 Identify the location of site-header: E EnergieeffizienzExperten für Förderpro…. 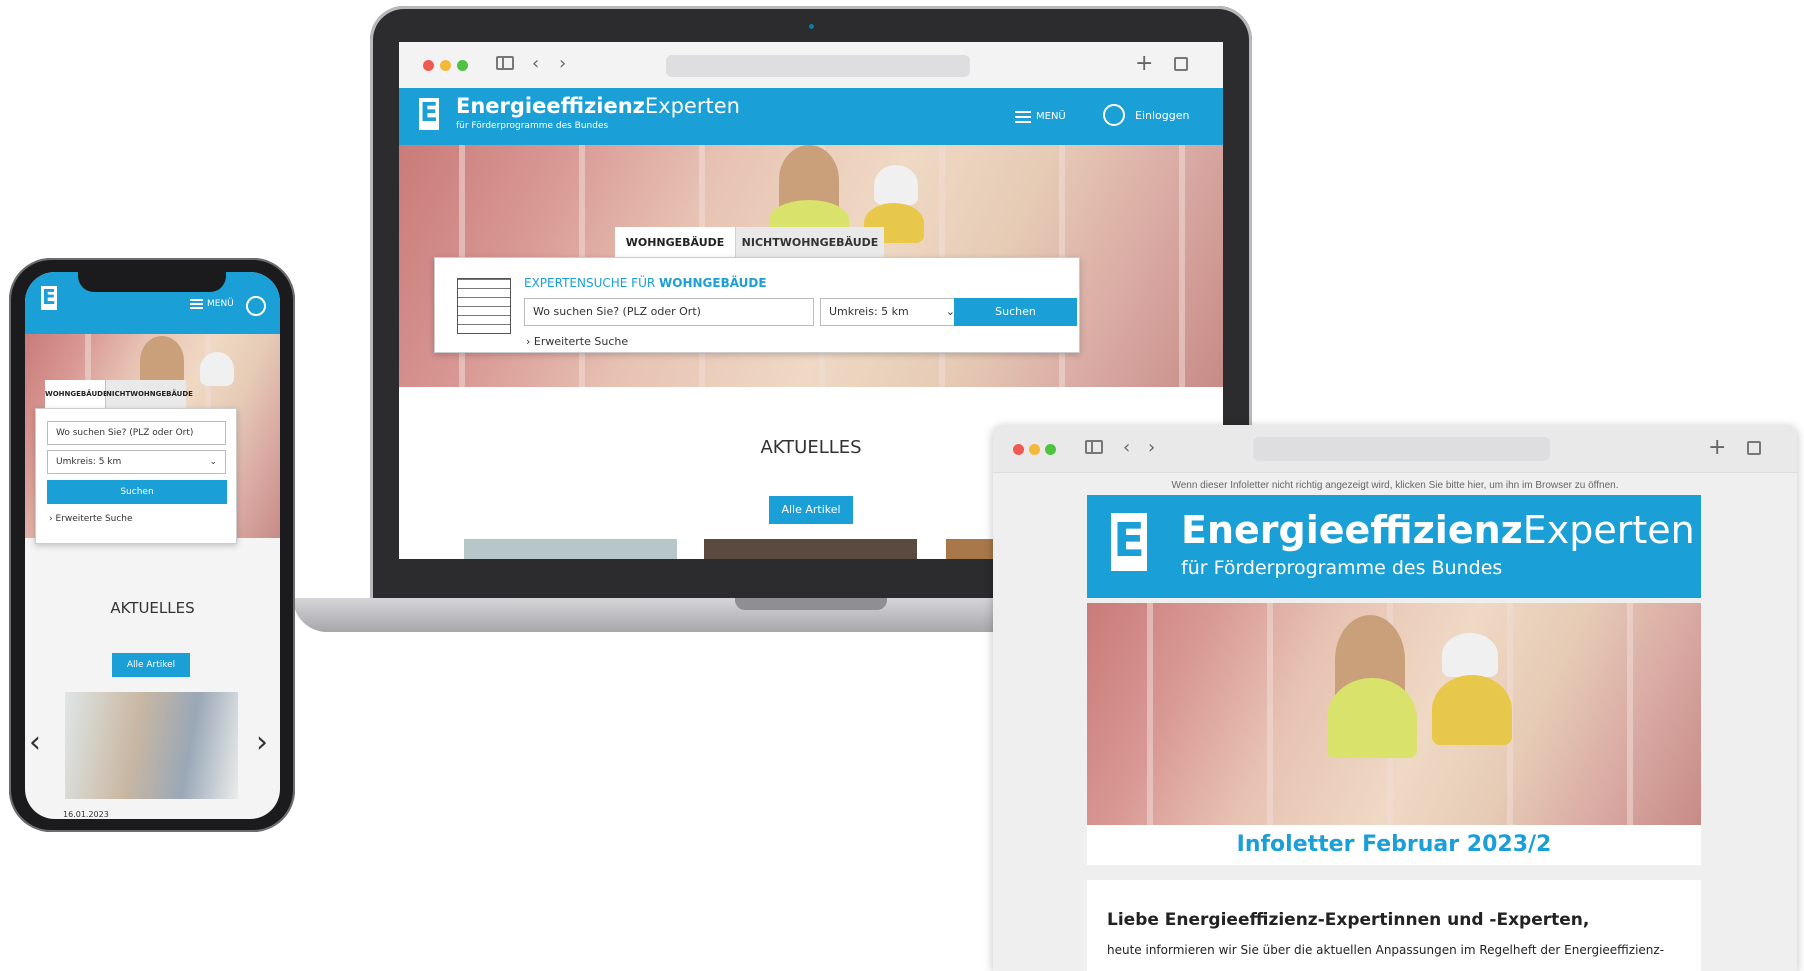
(811, 116).